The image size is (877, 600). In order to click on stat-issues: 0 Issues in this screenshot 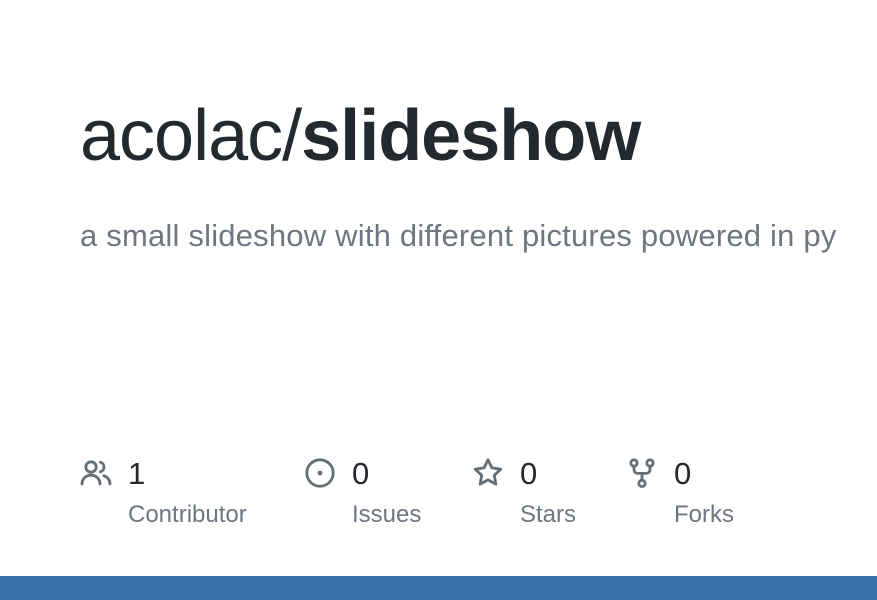, I will do `click(379, 497)`.